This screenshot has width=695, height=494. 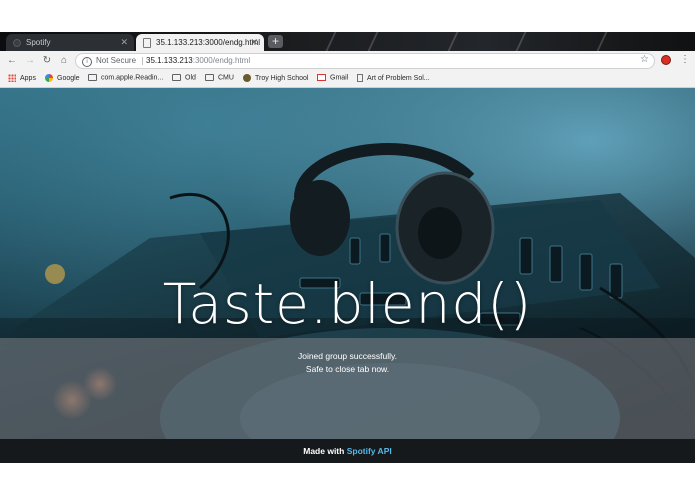 What do you see at coordinates (282, 78) in the screenshot?
I see `bookmark-label: Troy High School` at bounding box center [282, 78].